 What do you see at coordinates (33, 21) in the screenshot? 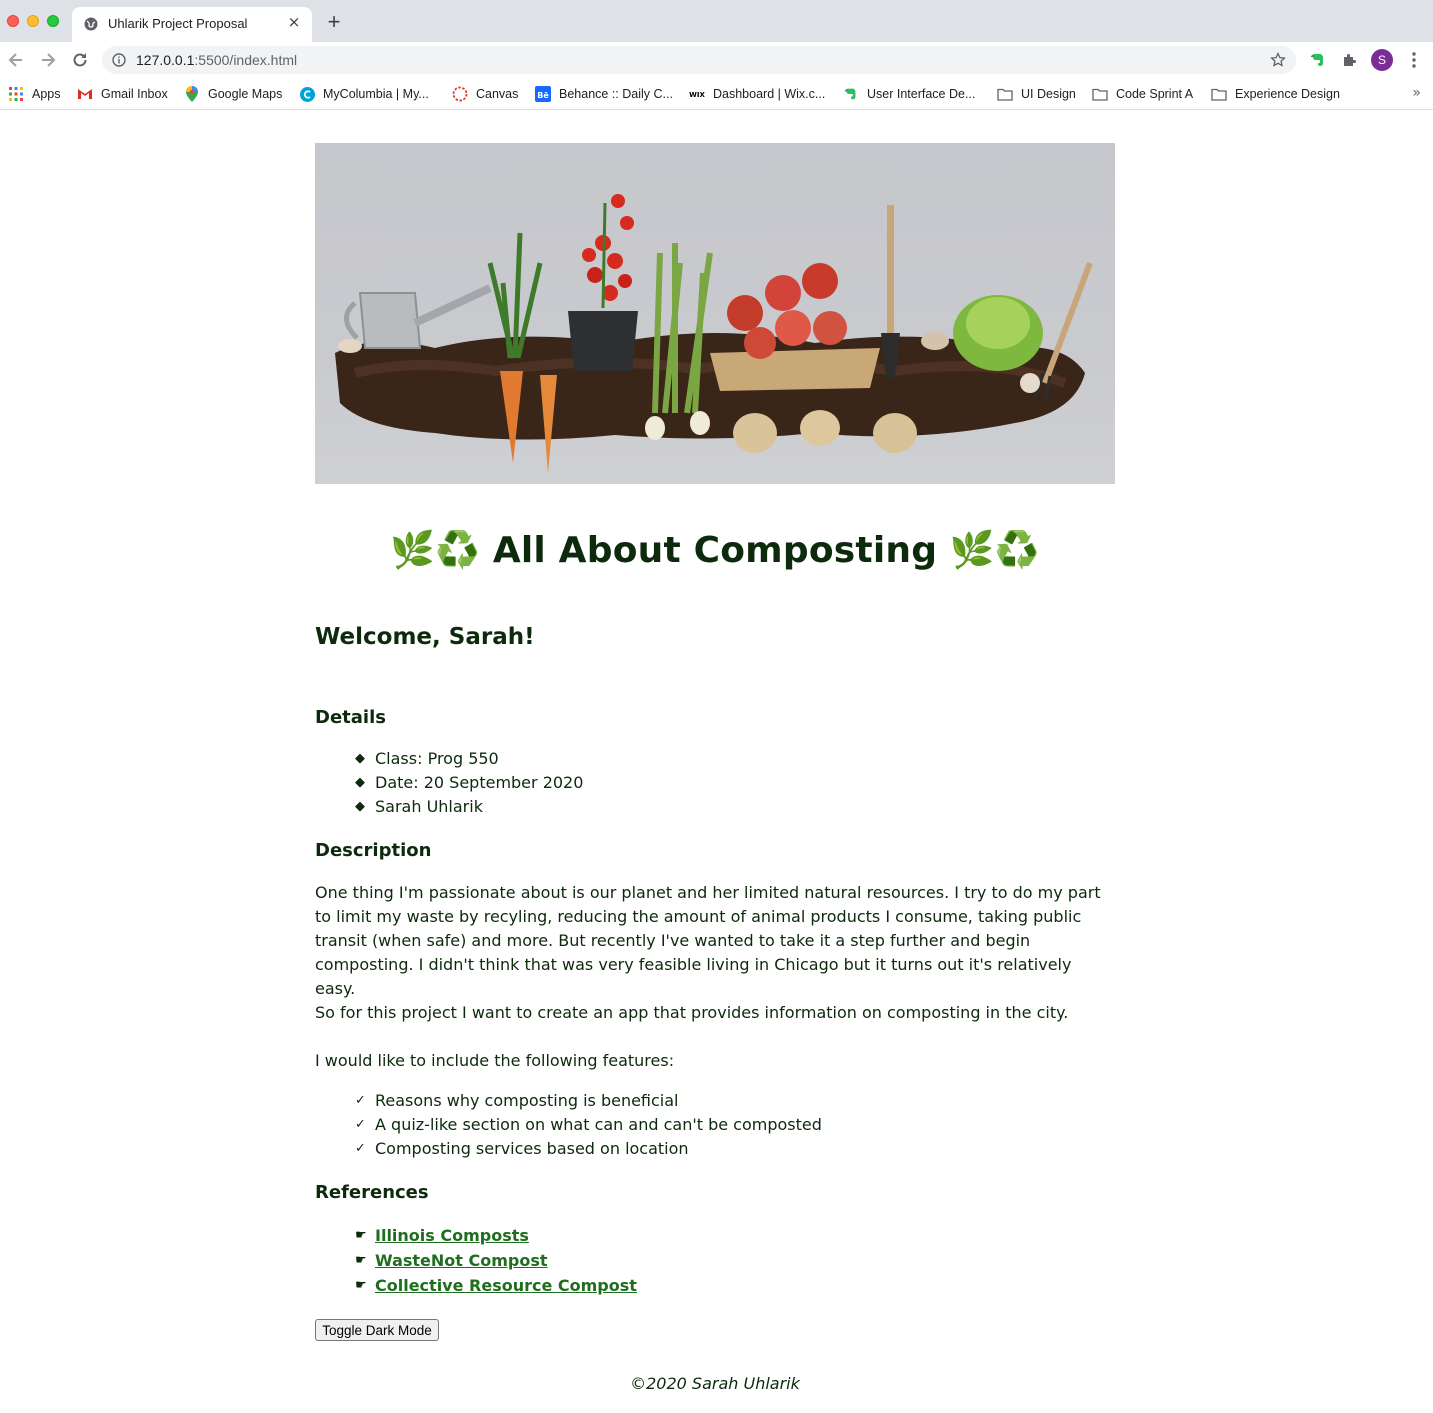
I see `minimize-window-button` at bounding box center [33, 21].